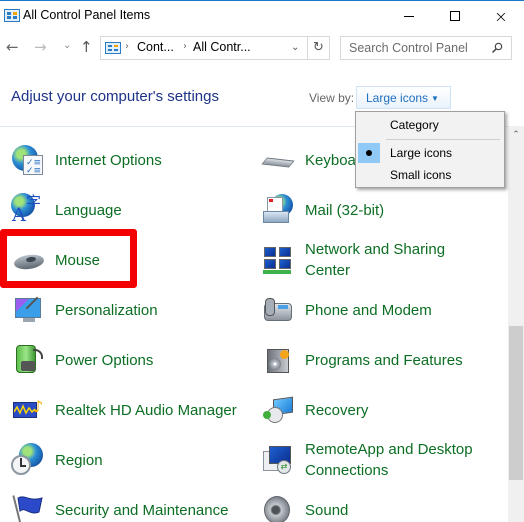 The height and width of the screenshot is (522, 524). I want to click on mail-icon, so click(278, 210).